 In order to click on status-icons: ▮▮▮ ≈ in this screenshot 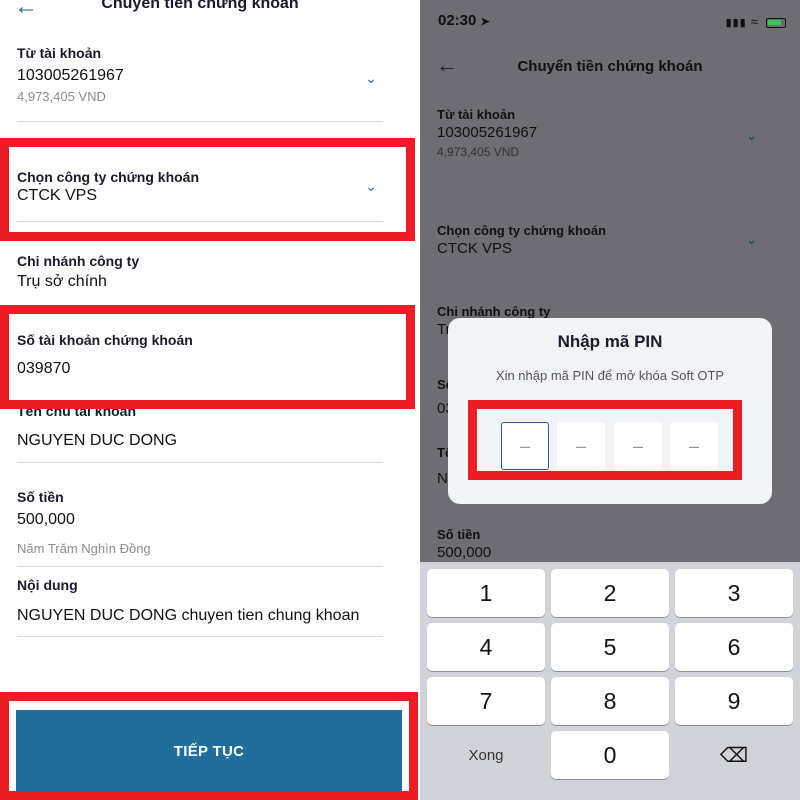, I will do `click(756, 21)`.